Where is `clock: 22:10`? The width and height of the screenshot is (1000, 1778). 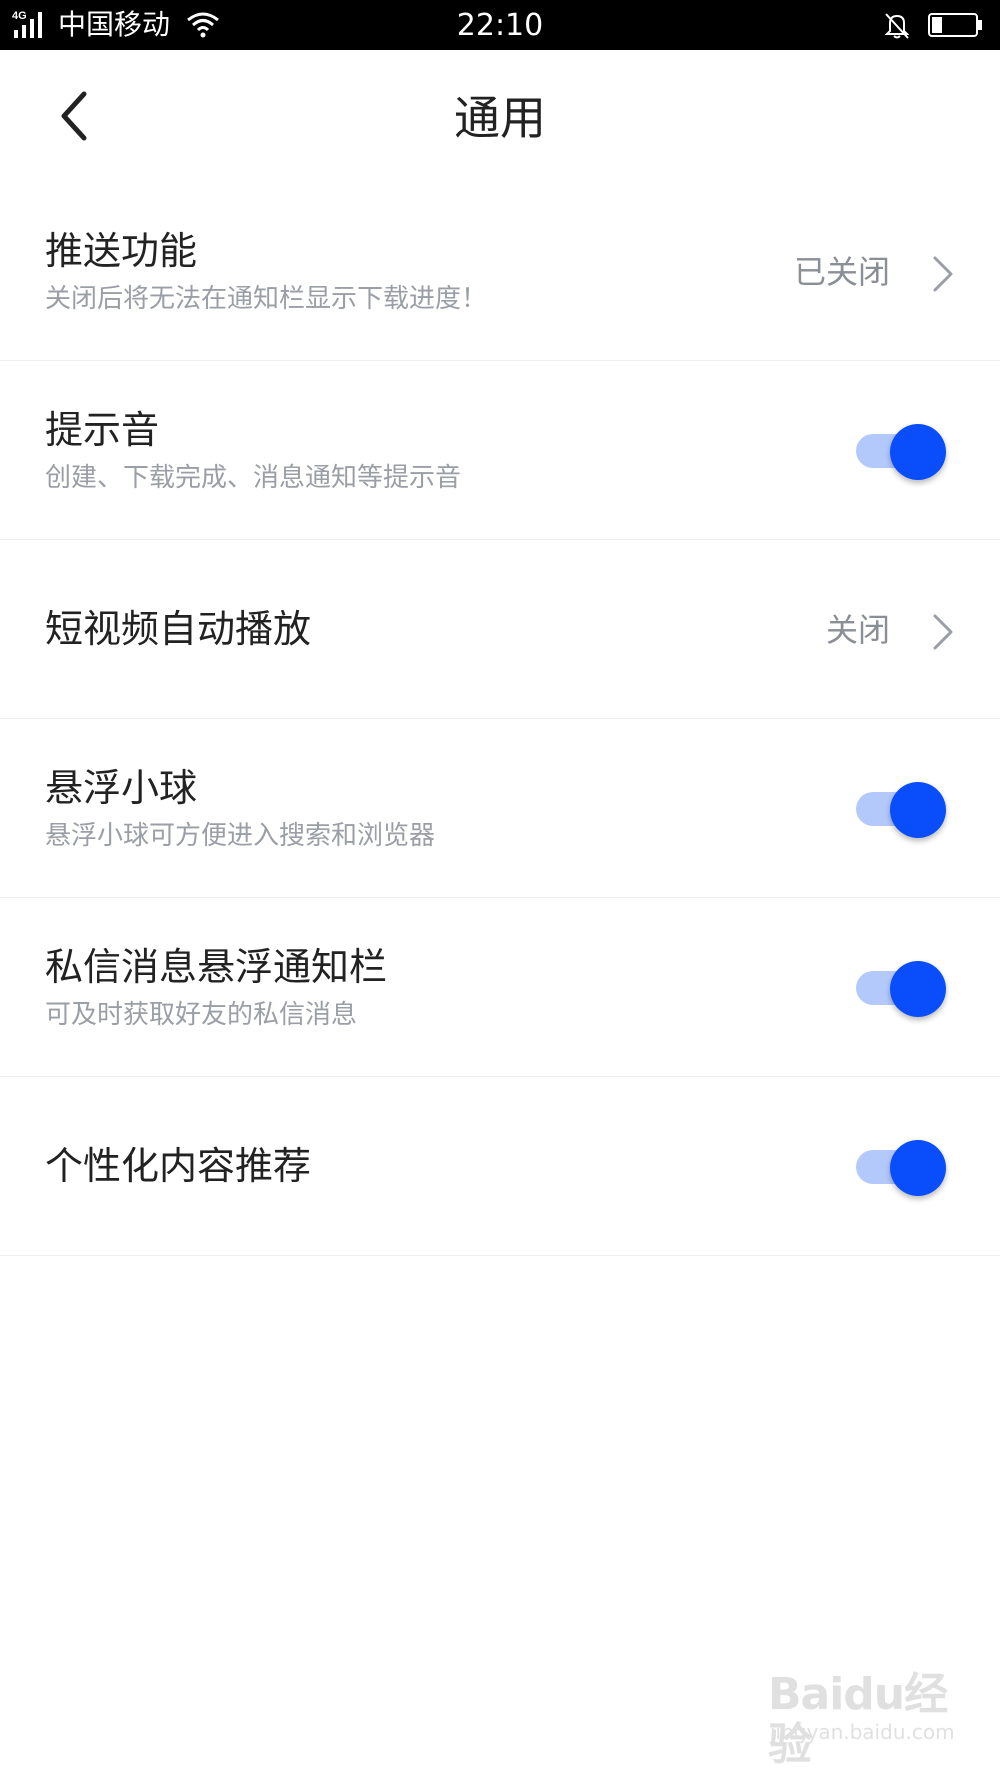
clock: 22:10 is located at coordinates (500, 25).